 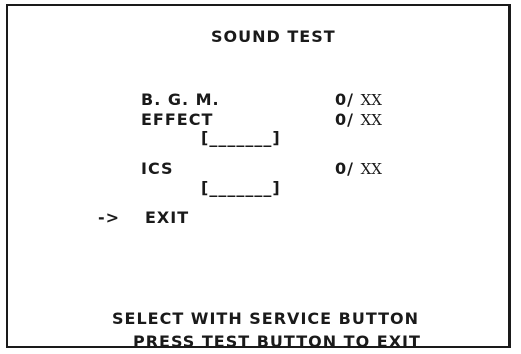 I want to click on menu-item-exit: EXIT, so click(x=167, y=218).